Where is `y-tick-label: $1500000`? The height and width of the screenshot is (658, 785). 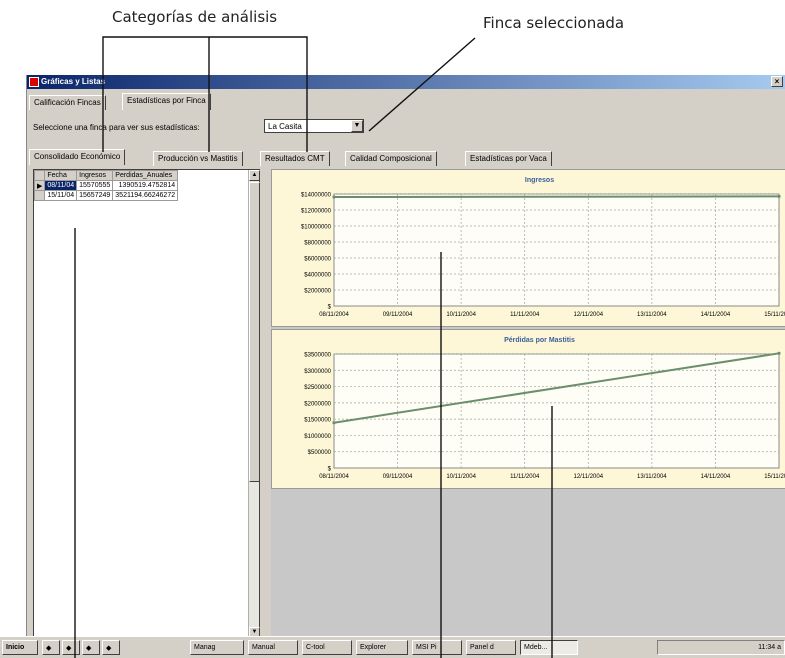 y-tick-label: $1500000 is located at coordinates (317, 421).